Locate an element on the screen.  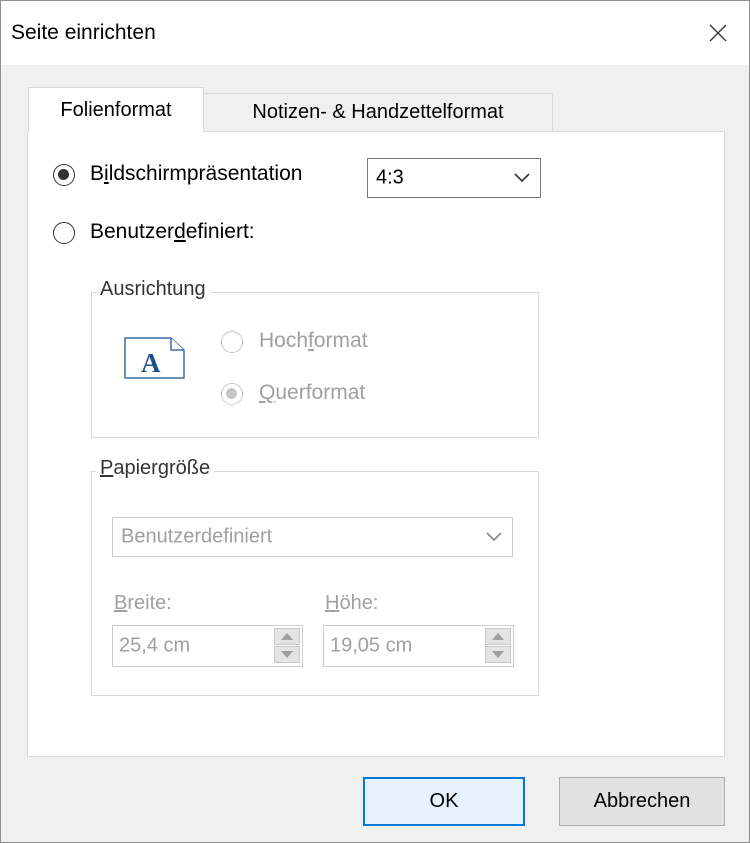
orientation-group-title: Ausrichtung is located at coordinates (153, 289).